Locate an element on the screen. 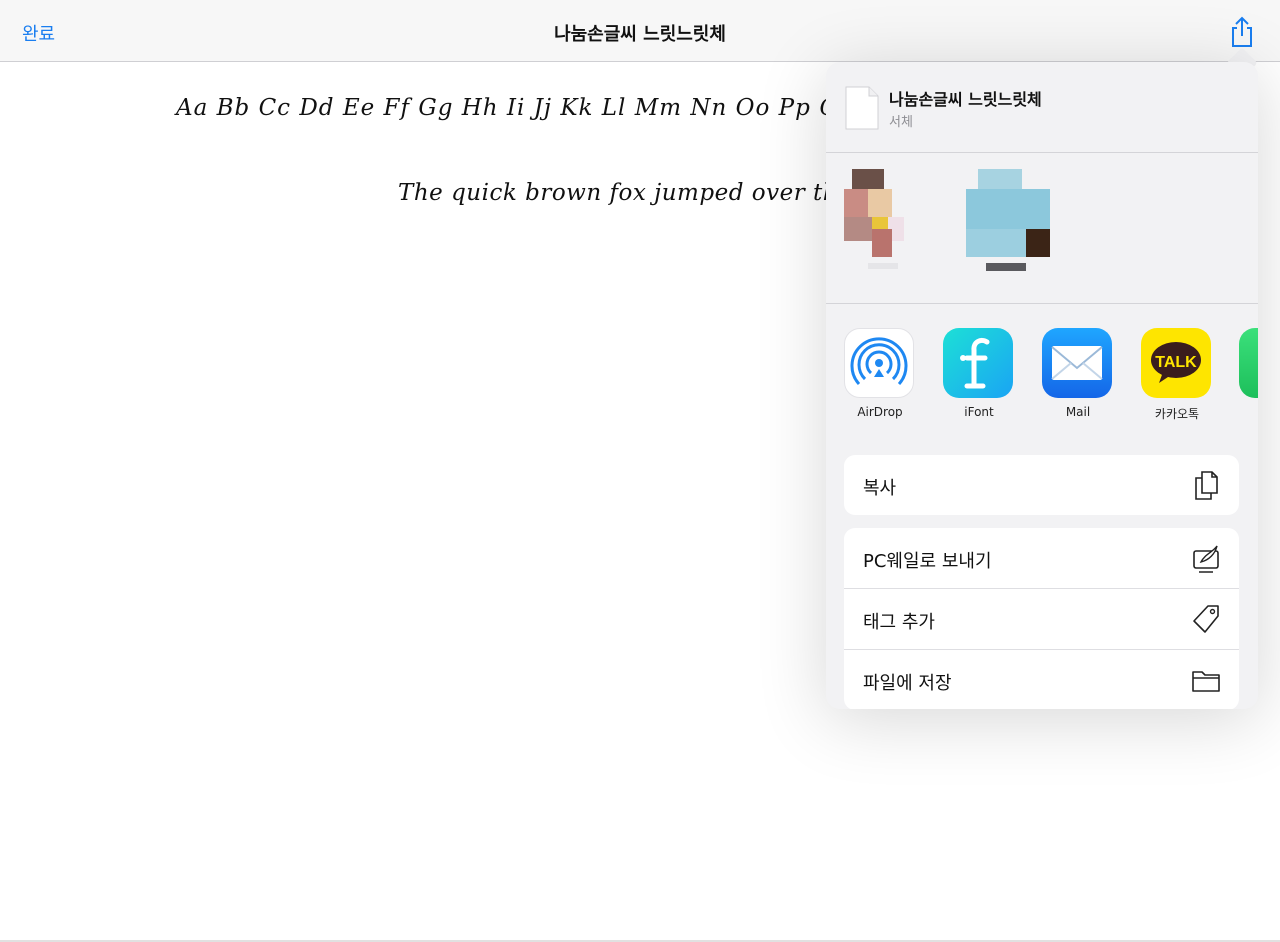 Image resolution: width=1280 pixels, height=942 pixels. action-send-to-whale: PC웨일로 보내기 is located at coordinates (1041, 558).